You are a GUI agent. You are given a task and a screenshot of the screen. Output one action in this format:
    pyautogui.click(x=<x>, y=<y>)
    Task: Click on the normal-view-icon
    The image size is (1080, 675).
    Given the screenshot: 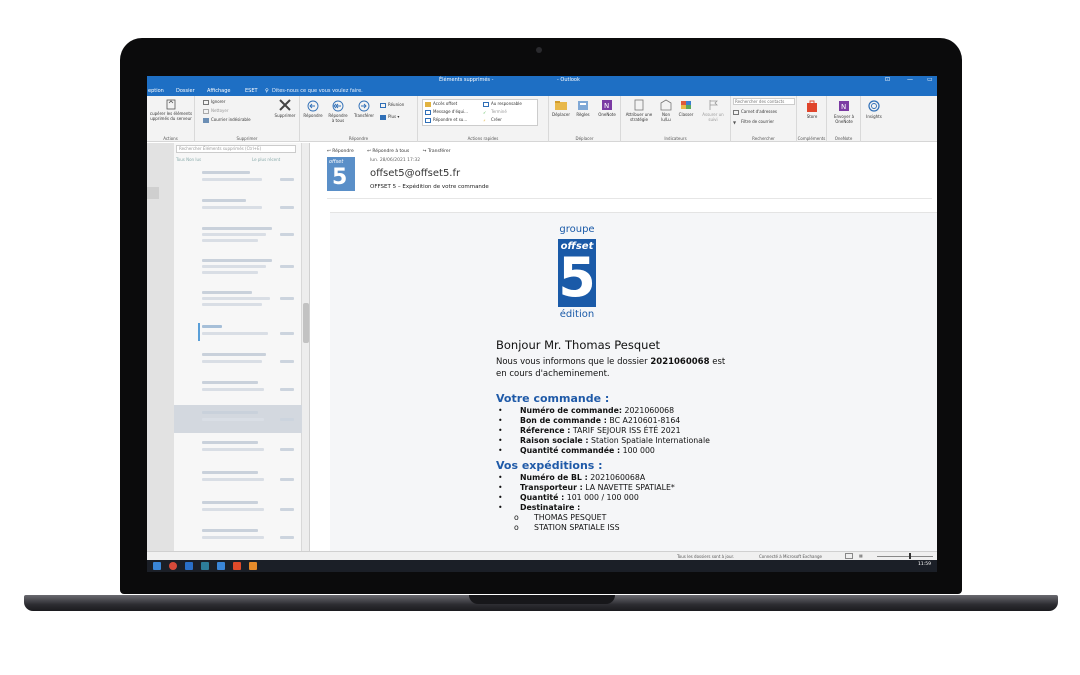 What is the action you would take?
    pyautogui.click(x=849, y=556)
    